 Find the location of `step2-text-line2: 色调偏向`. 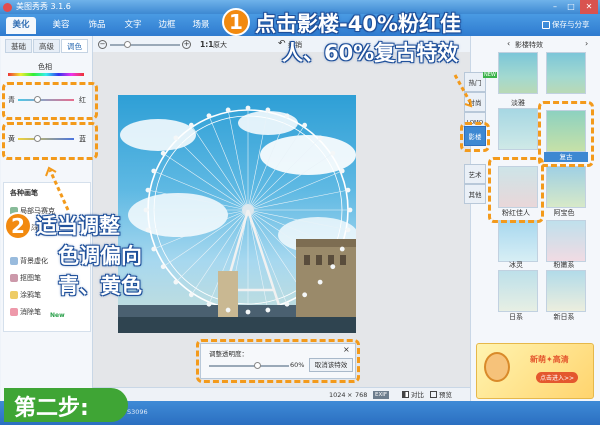

step2-text-line2: 色调偏向 is located at coordinates (100, 256).